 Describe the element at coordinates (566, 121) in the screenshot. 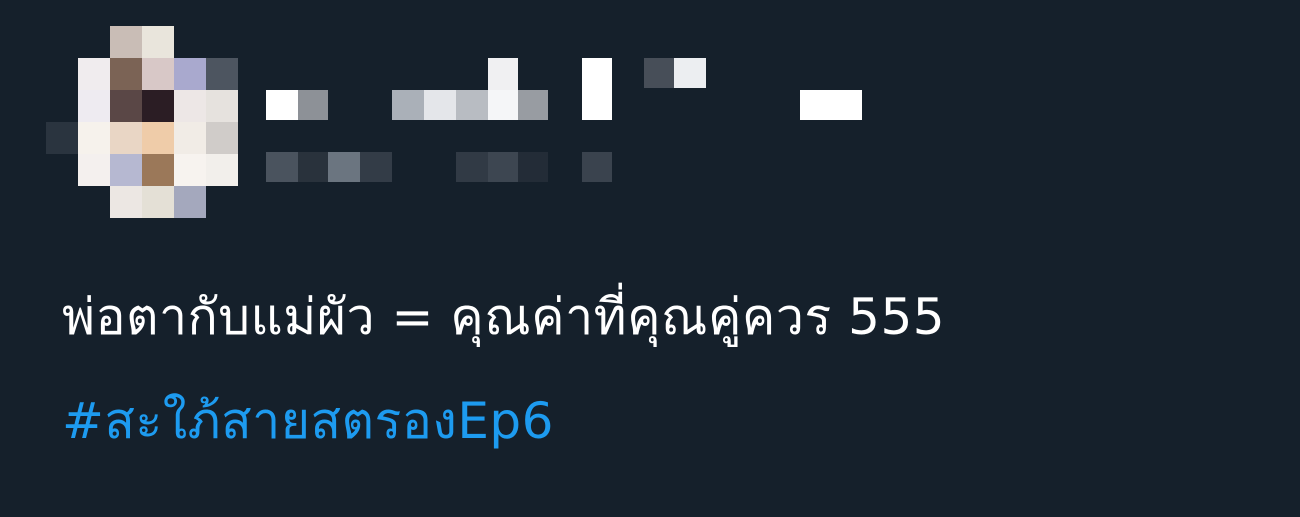

I see `author-name-pixelated` at that location.